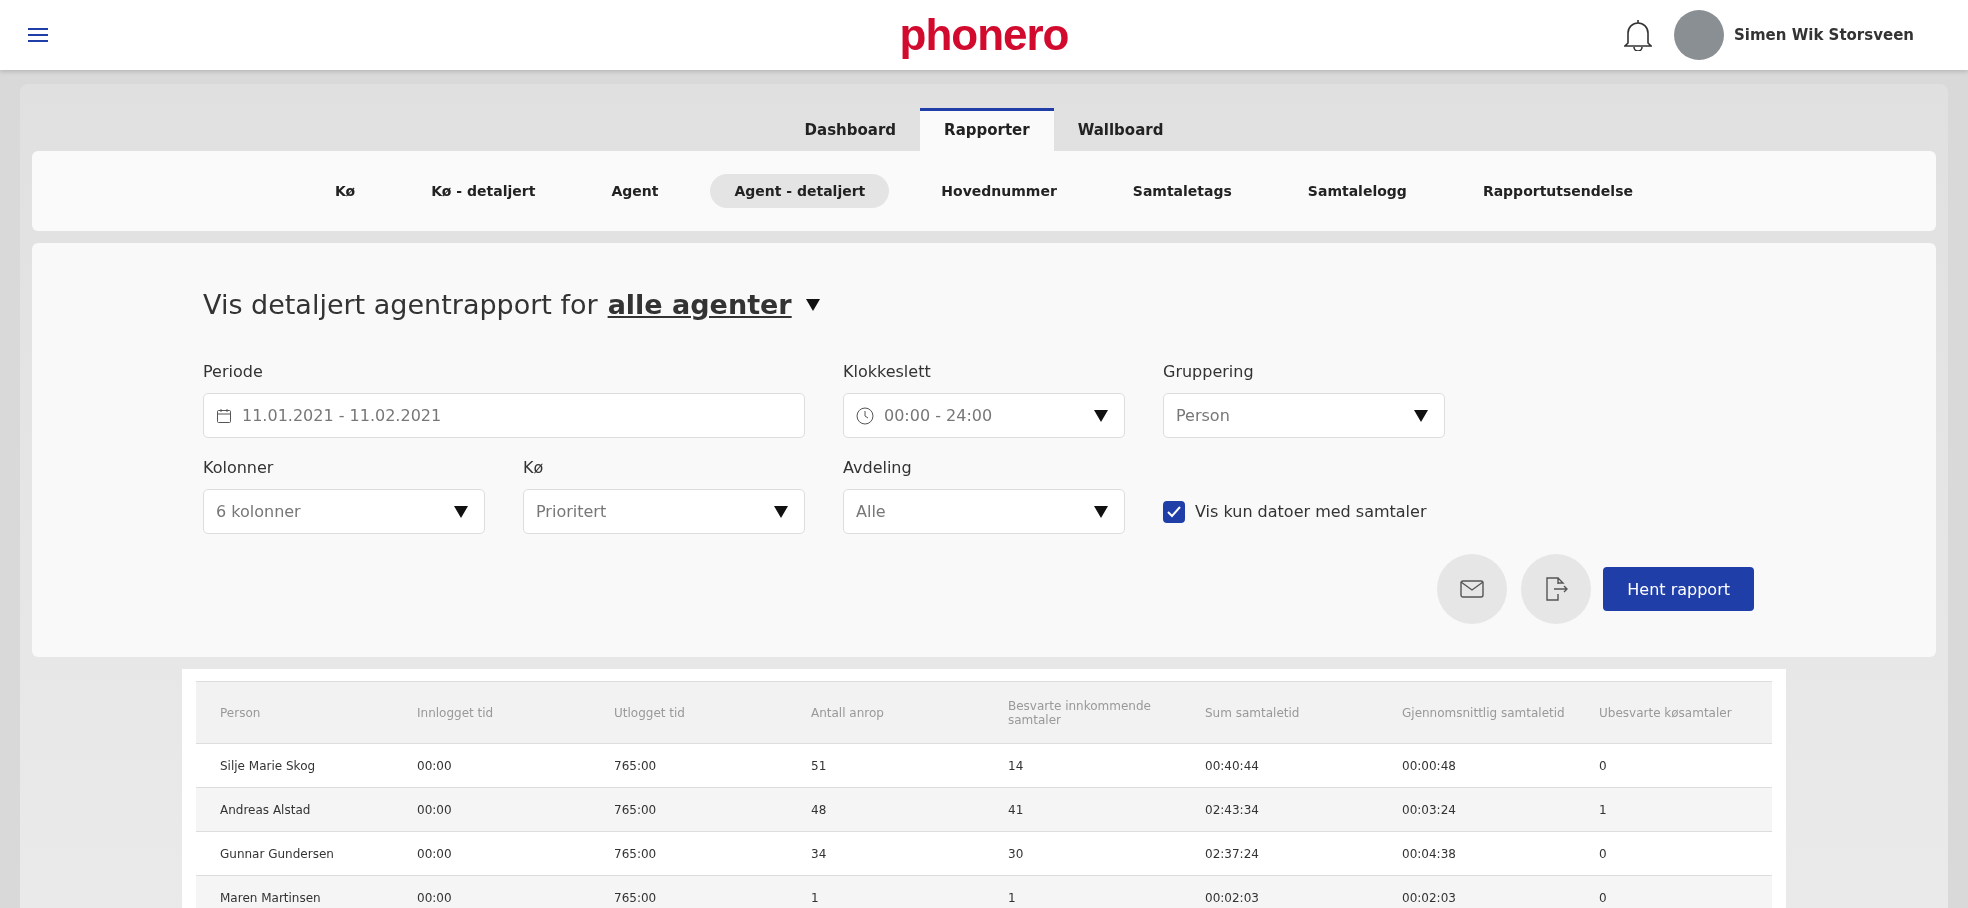  I want to click on logo: phonero, so click(984, 35).